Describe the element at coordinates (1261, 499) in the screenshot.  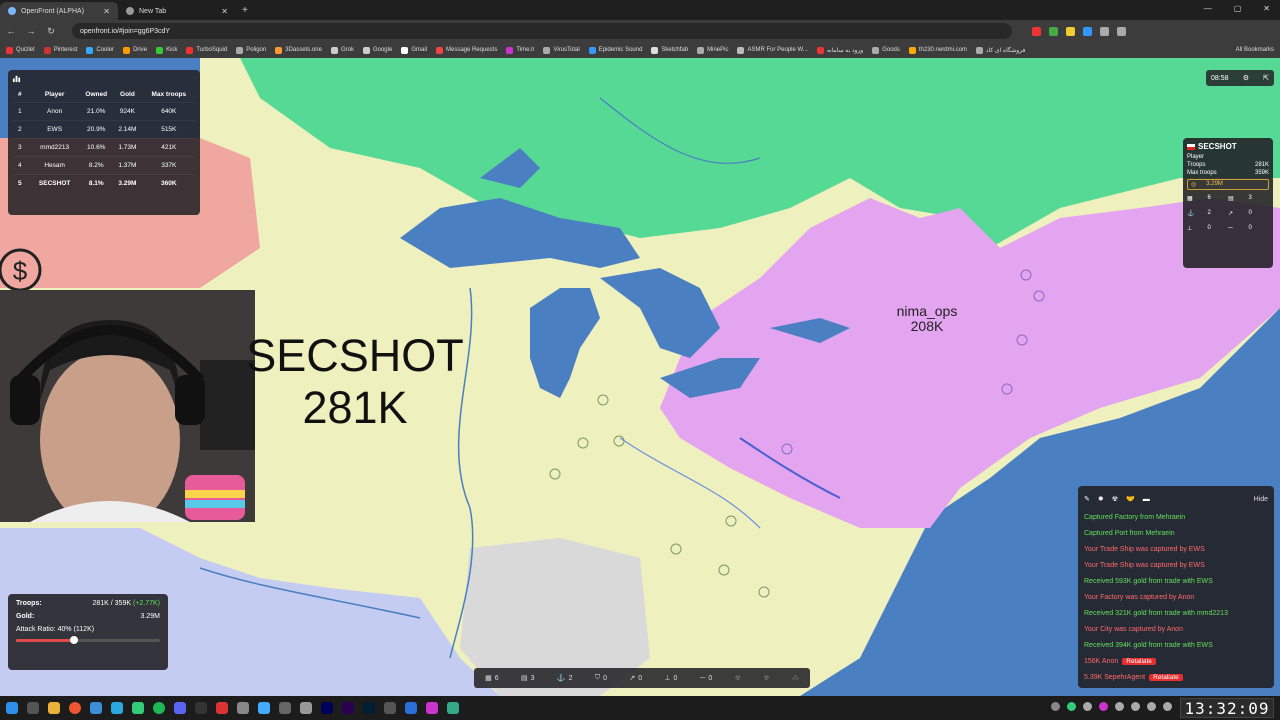
I see `hide-button: Hide` at that location.